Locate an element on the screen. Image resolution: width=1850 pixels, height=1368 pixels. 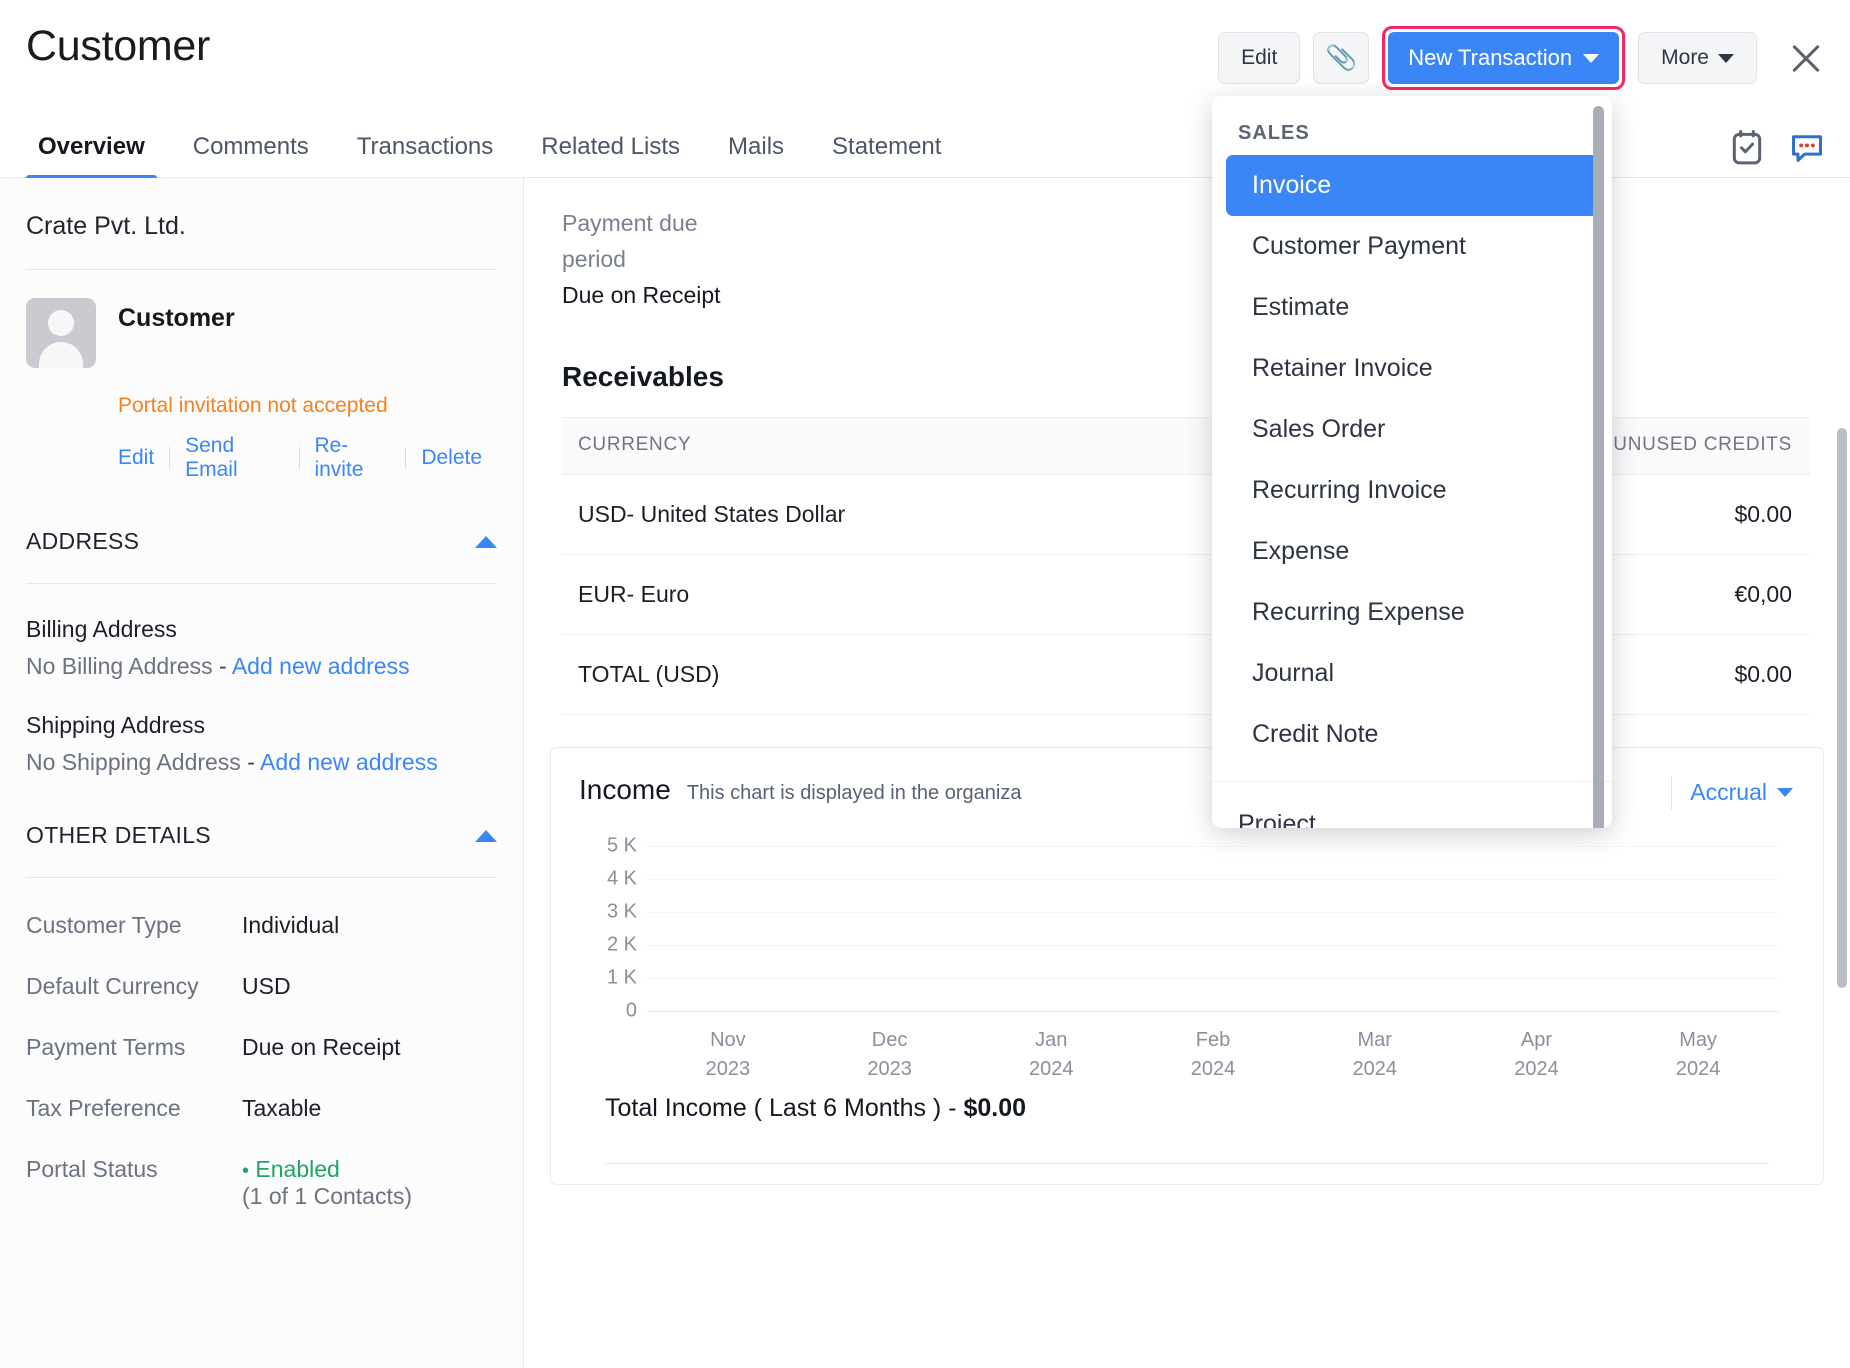
income-chart-controls: Accrual is located at coordinates (1732, 792).